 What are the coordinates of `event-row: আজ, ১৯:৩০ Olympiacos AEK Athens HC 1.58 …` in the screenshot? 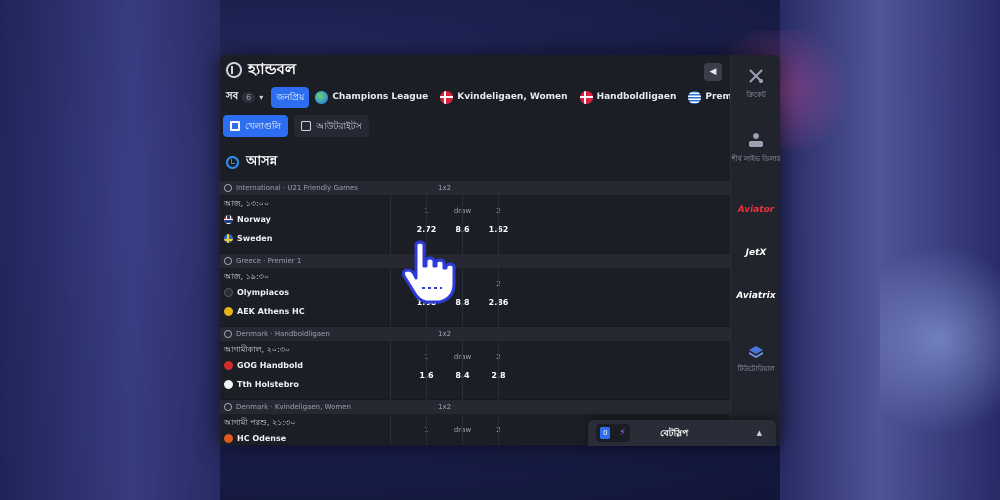 It's located at (475, 297).